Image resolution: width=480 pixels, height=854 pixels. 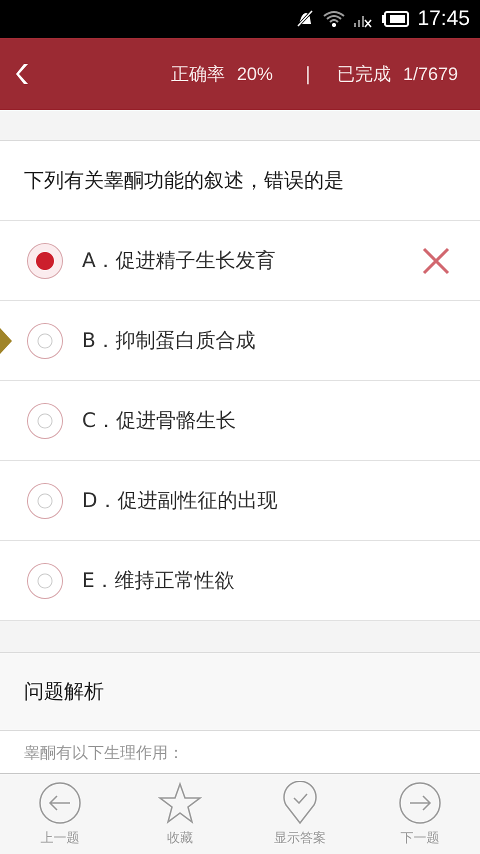 What do you see at coordinates (180, 500) in the screenshot?
I see `option-text: D．促进副性征的出现` at bounding box center [180, 500].